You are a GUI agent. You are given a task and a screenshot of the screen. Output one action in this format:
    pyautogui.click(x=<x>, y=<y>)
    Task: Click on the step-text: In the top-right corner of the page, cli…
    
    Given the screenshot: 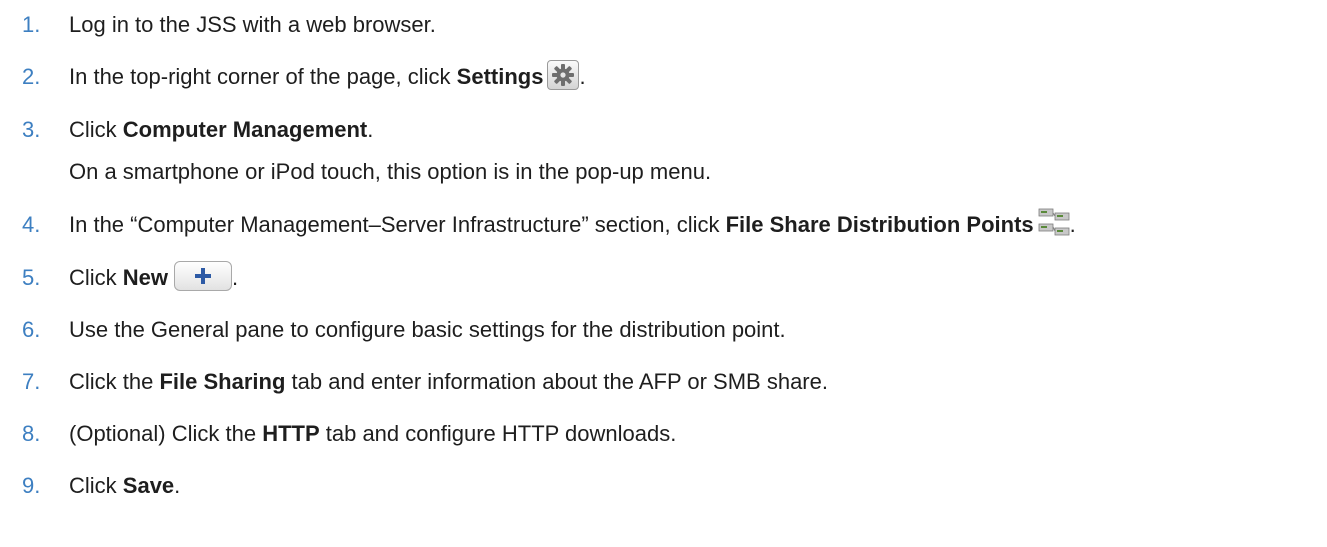 What is the action you would take?
    pyautogui.click(x=327, y=76)
    